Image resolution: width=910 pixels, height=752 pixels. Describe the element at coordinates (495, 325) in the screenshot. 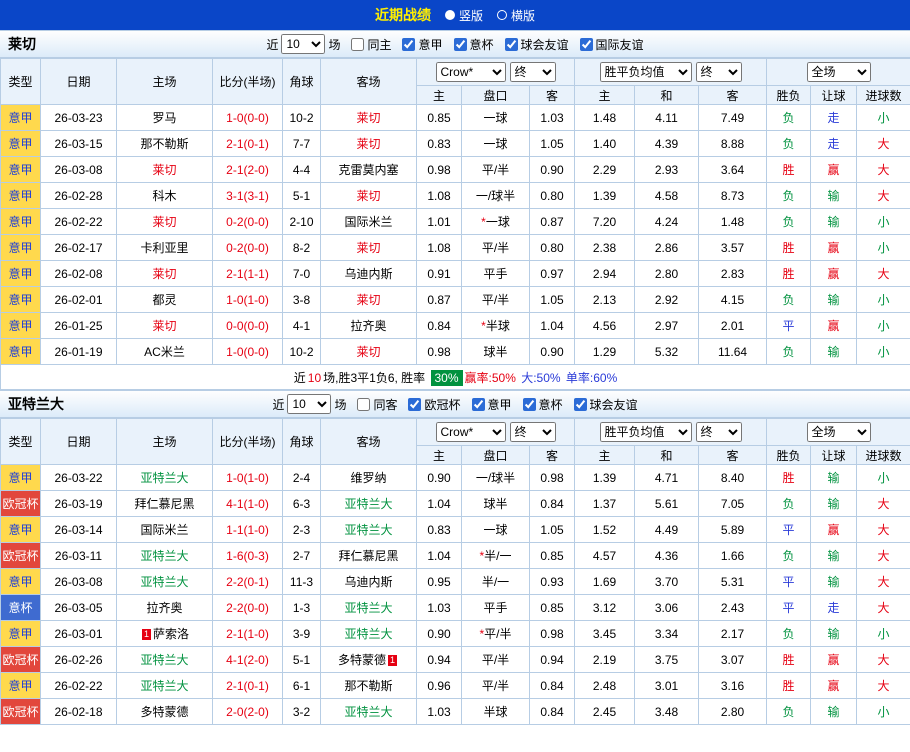

I see `handicap-line-cell: *半球` at that location.